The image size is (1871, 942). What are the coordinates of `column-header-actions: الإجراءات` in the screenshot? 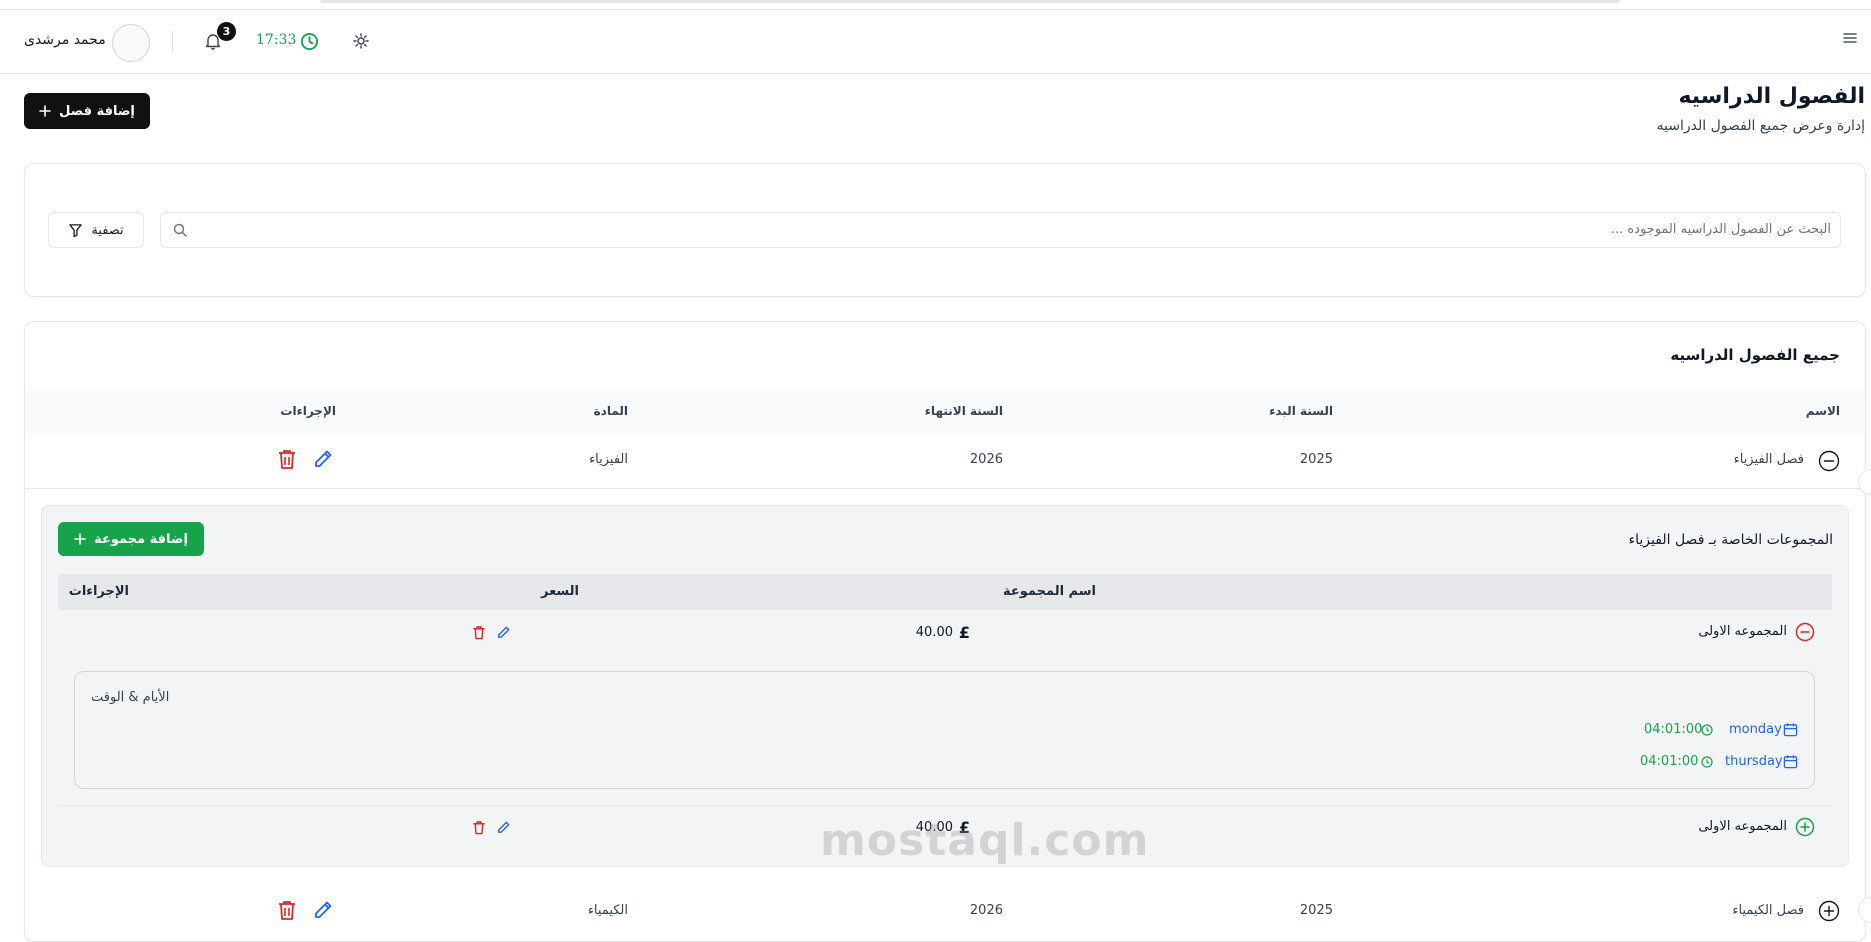 It's located at (308, 411).